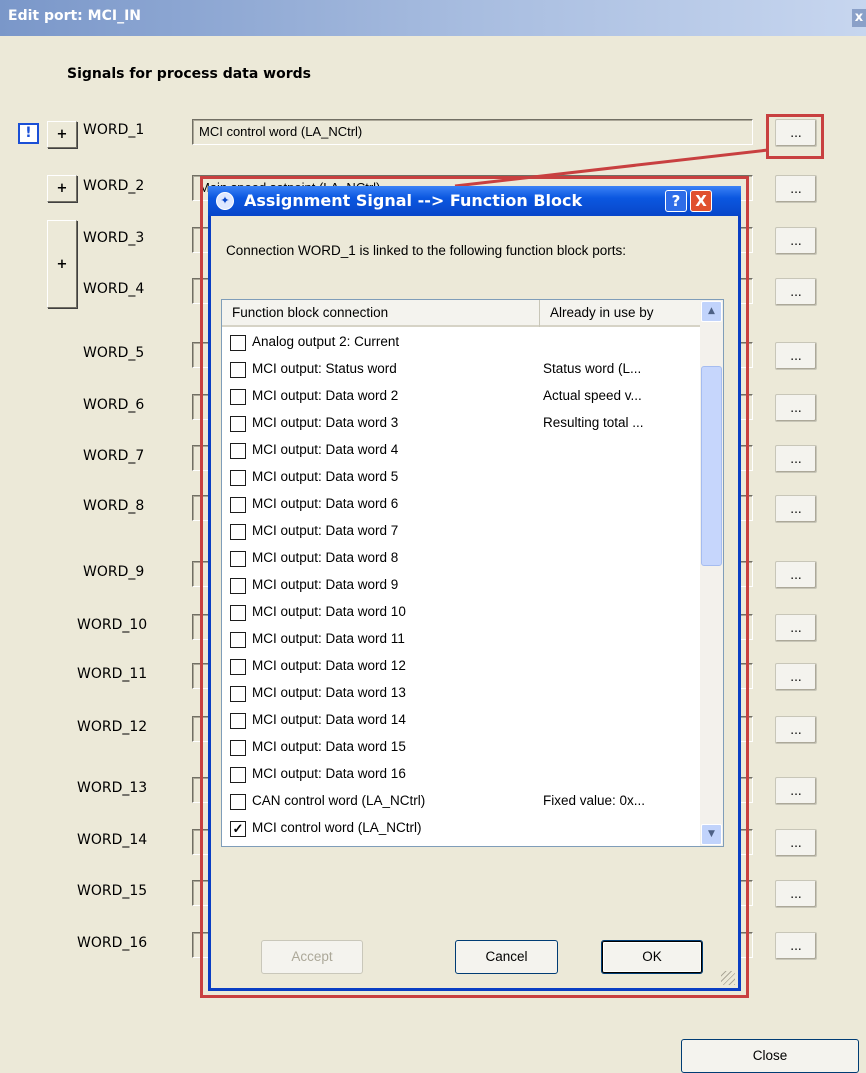 The image size is (866, 1073). What do you see at coordinates (859, 18) in the screenshot?
I see `window-close-button: x` at bounding box center [859, 18].